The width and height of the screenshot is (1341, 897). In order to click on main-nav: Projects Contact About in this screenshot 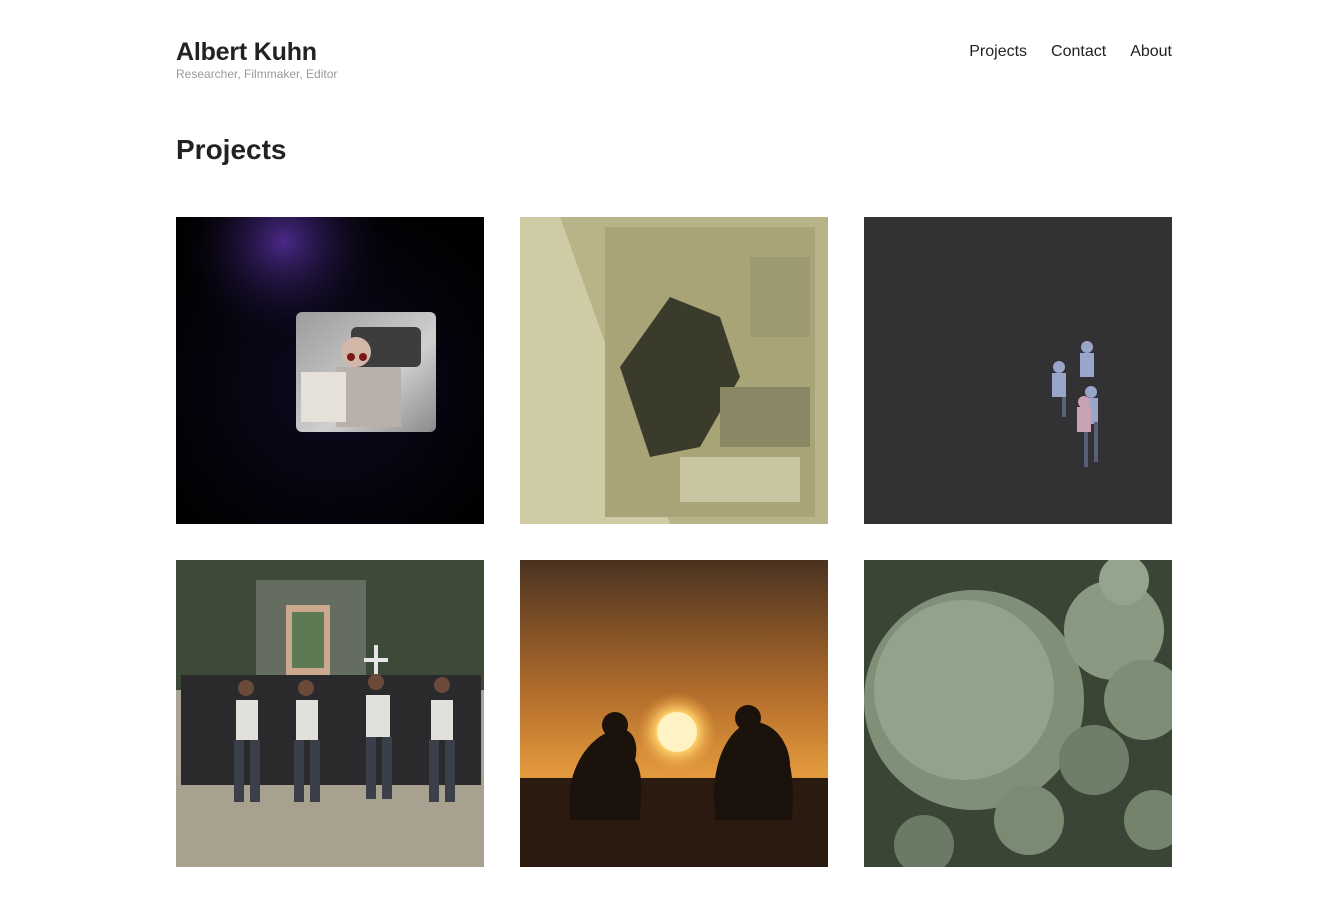, I will do `click(1070, 52)`.